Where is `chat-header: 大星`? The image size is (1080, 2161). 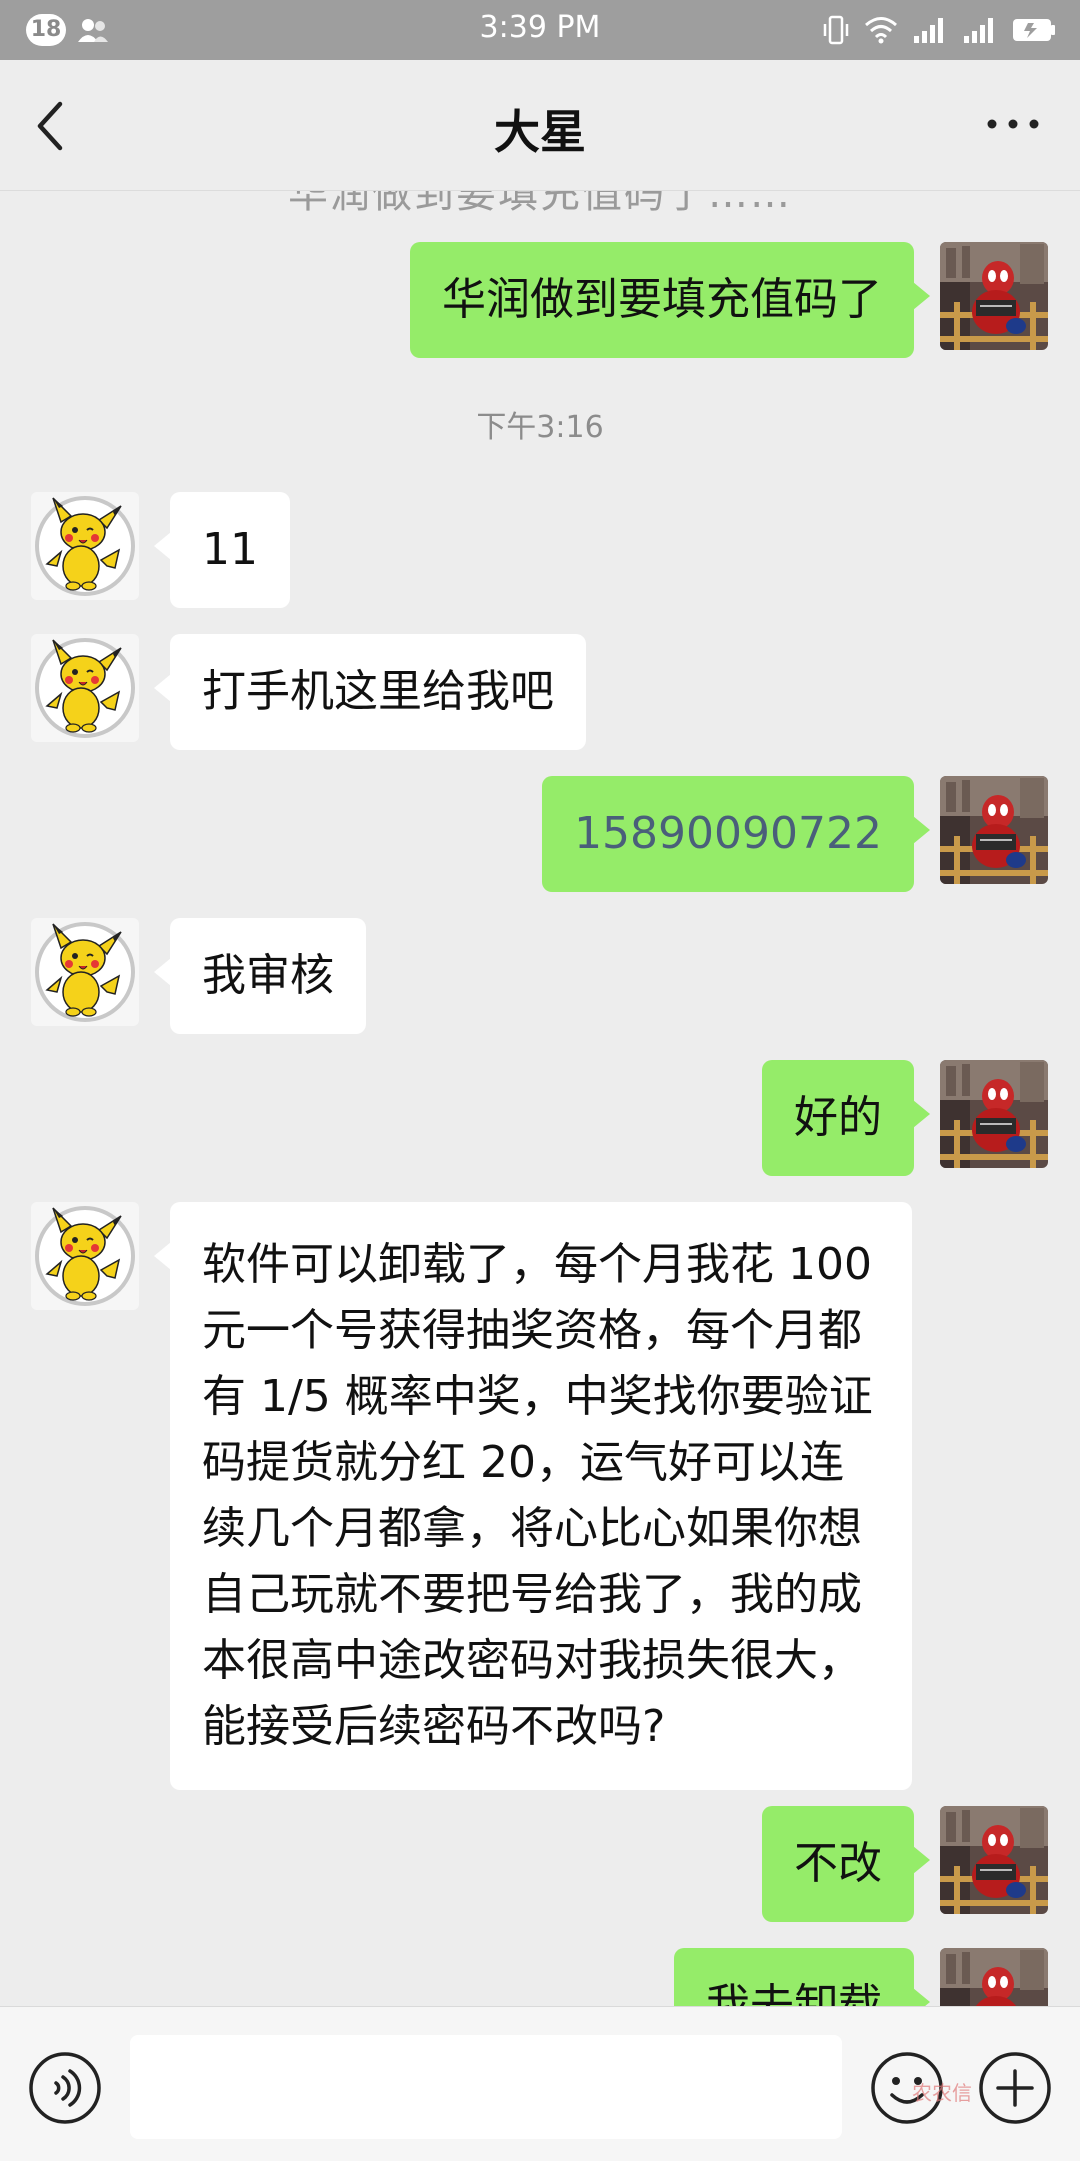 chat-header: 大星 is located at coordinates (540, 125).